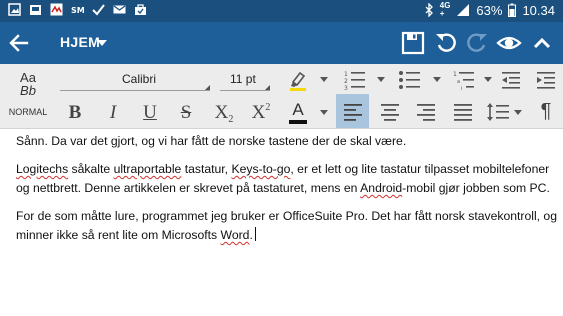  I want to click on font-color-button: A, so click(298, 112).